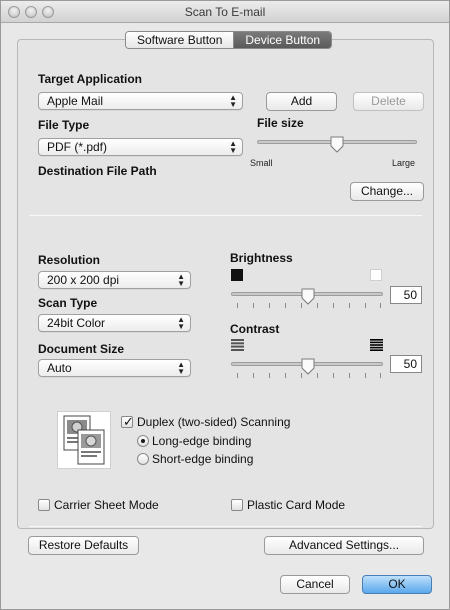 The image size is (450, 610). What do you see at coordinates (76, 323) in the screenshot?
I see `scan-type-value: 24bit Color` at bounding box center [76, 323].